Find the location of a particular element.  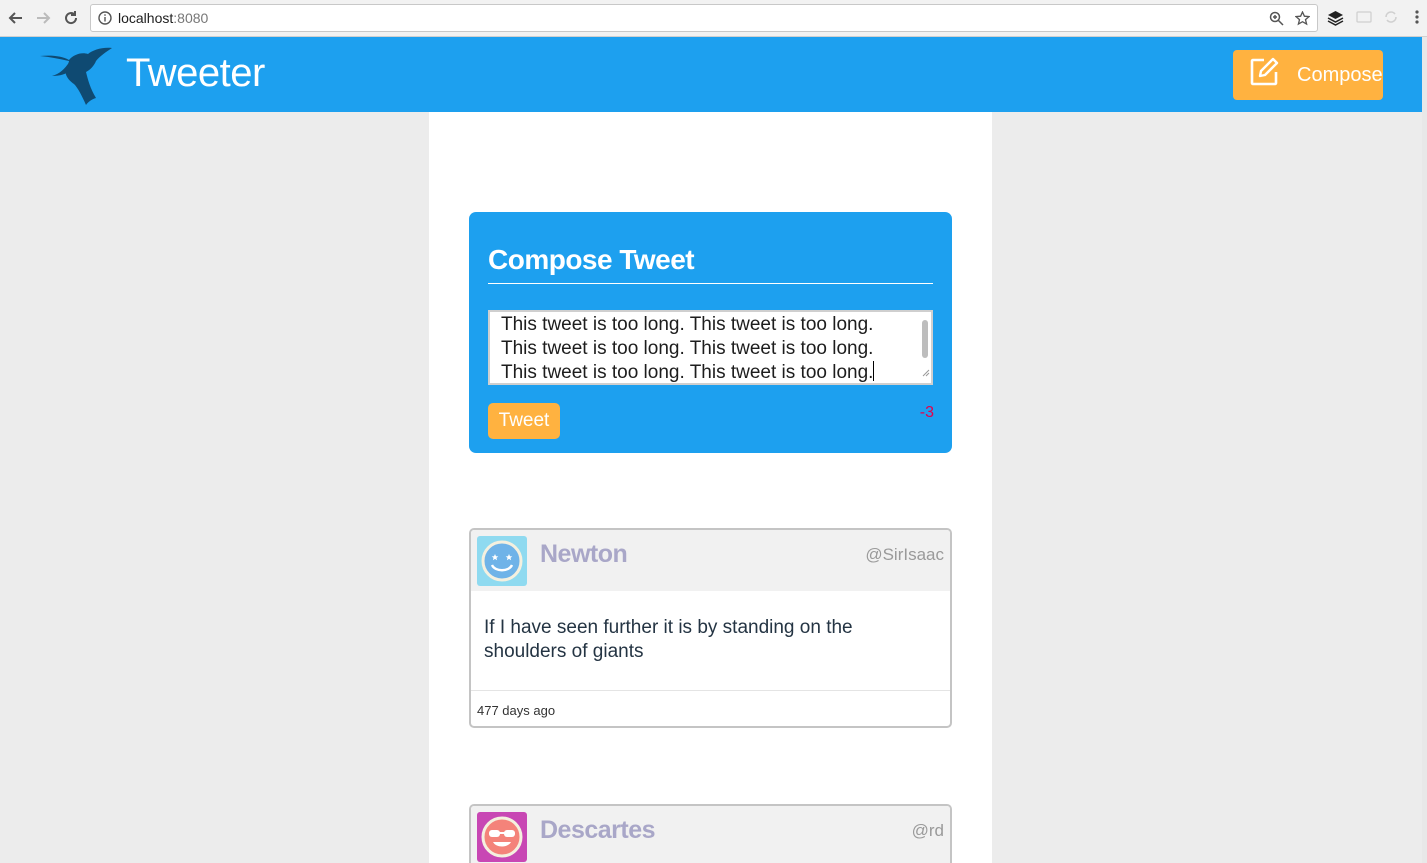

tweet-header: Descartes @rd is located at coordinates (710, 834).